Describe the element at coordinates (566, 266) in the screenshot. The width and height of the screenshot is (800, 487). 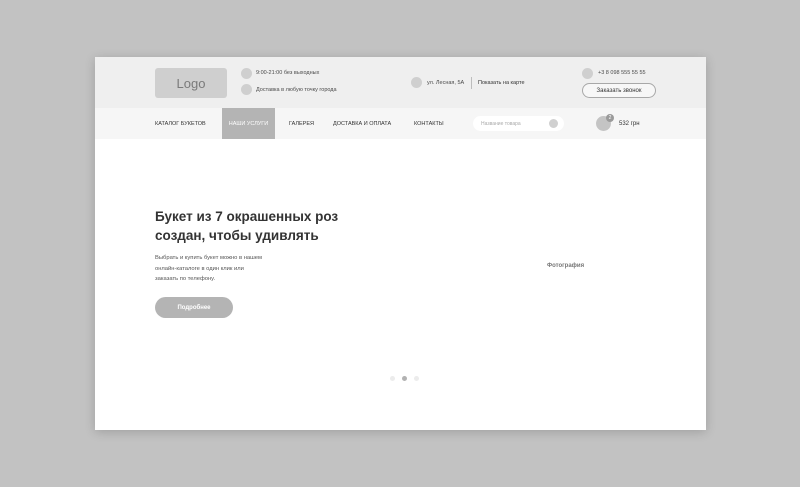
I see `photo-placeholder: Фотография` at that location.